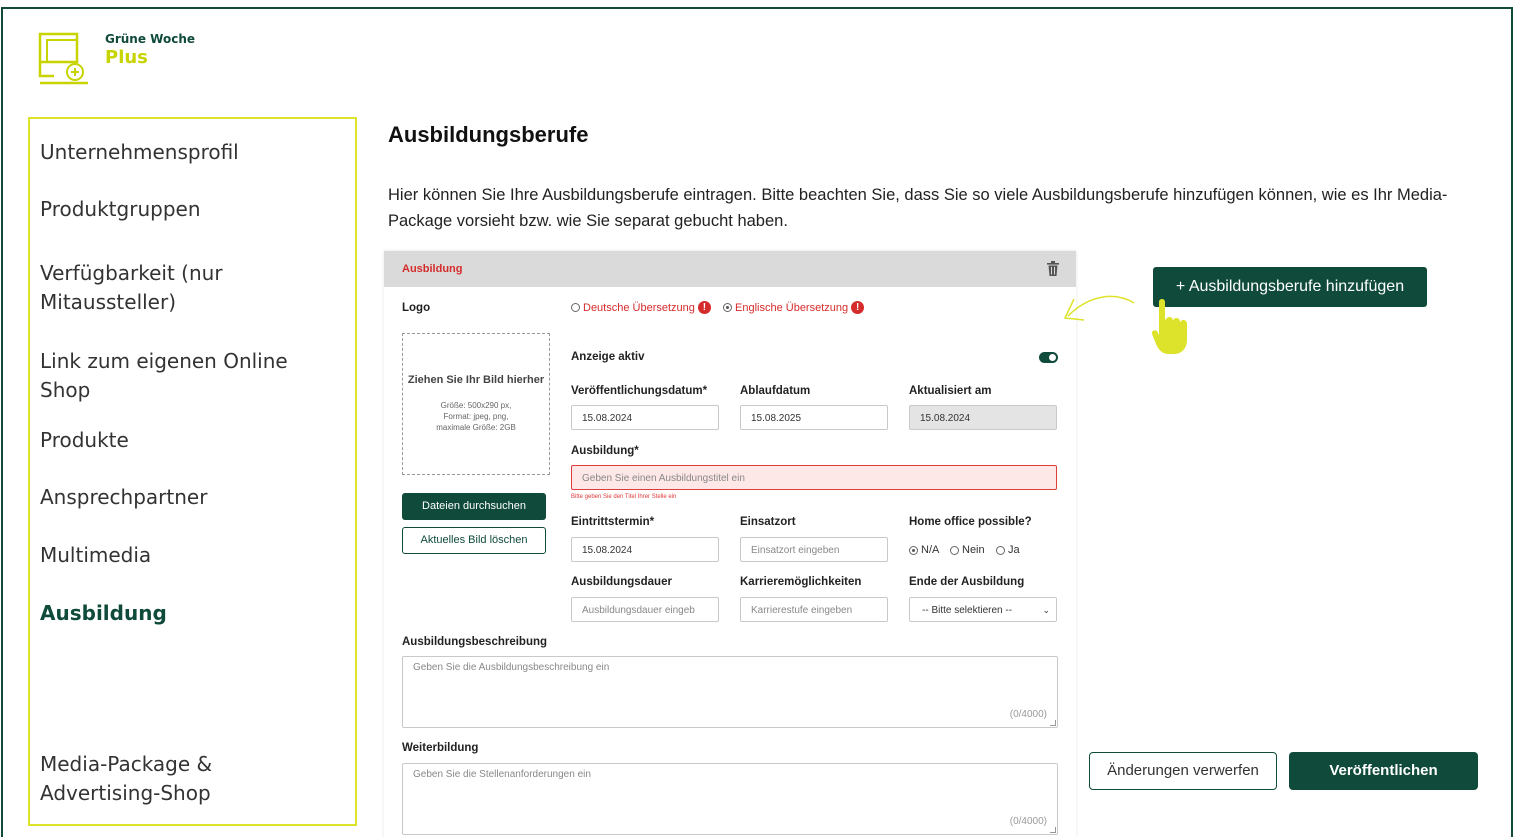 This screenshot has width=1517, height=837. Describe the element at coordinates (432, 269) in the screenshot. I see `card-title: Ausbildung` at that location.